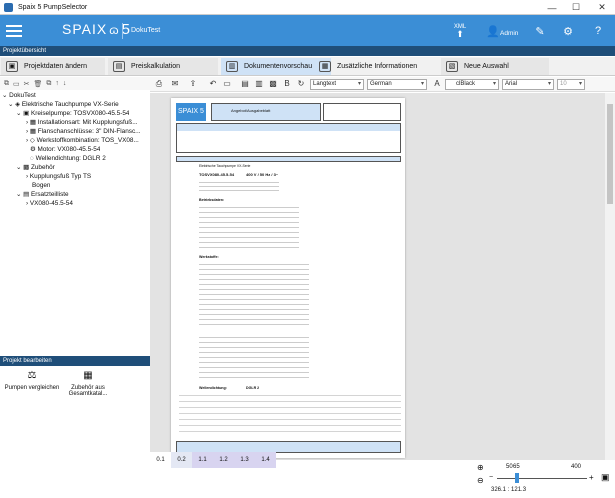 The image size is (615, 498). Describe the element at coordinates (32, 375) in the screenshot. I see `compare-icon: ⚖` at that location.